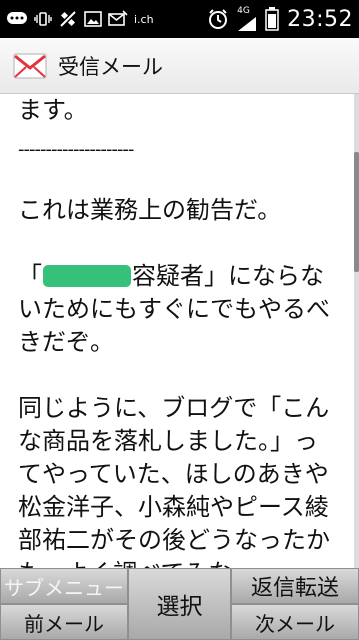 The image size is (359, 640). I want to click on message-line: な商品を落札しました。」っ, so click(168, 441).